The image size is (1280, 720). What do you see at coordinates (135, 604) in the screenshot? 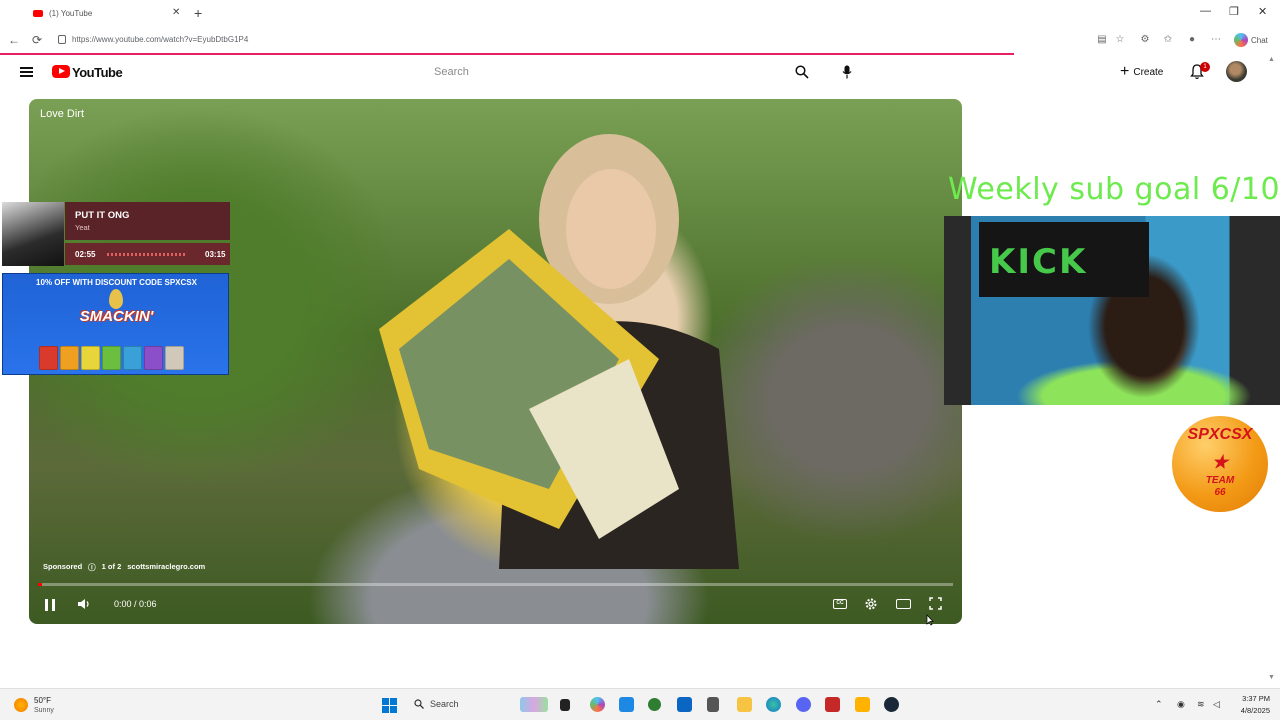
I see `time-display: 0:00 / 0:06` at bounding box center [135, 604].